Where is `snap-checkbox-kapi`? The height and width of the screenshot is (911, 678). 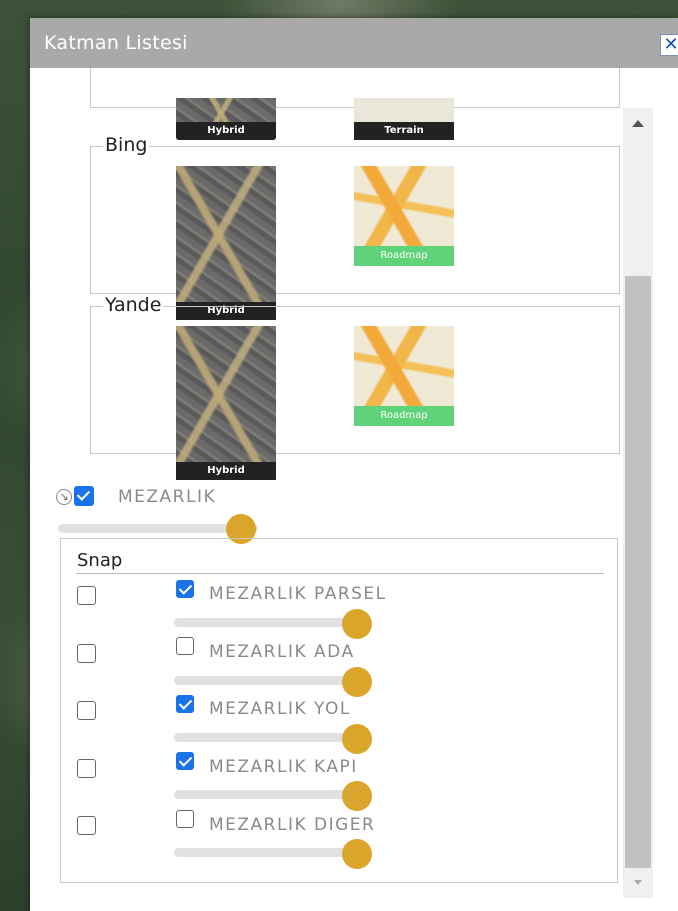
snap-checkbox-kapi is located at coordinates (86, 768).